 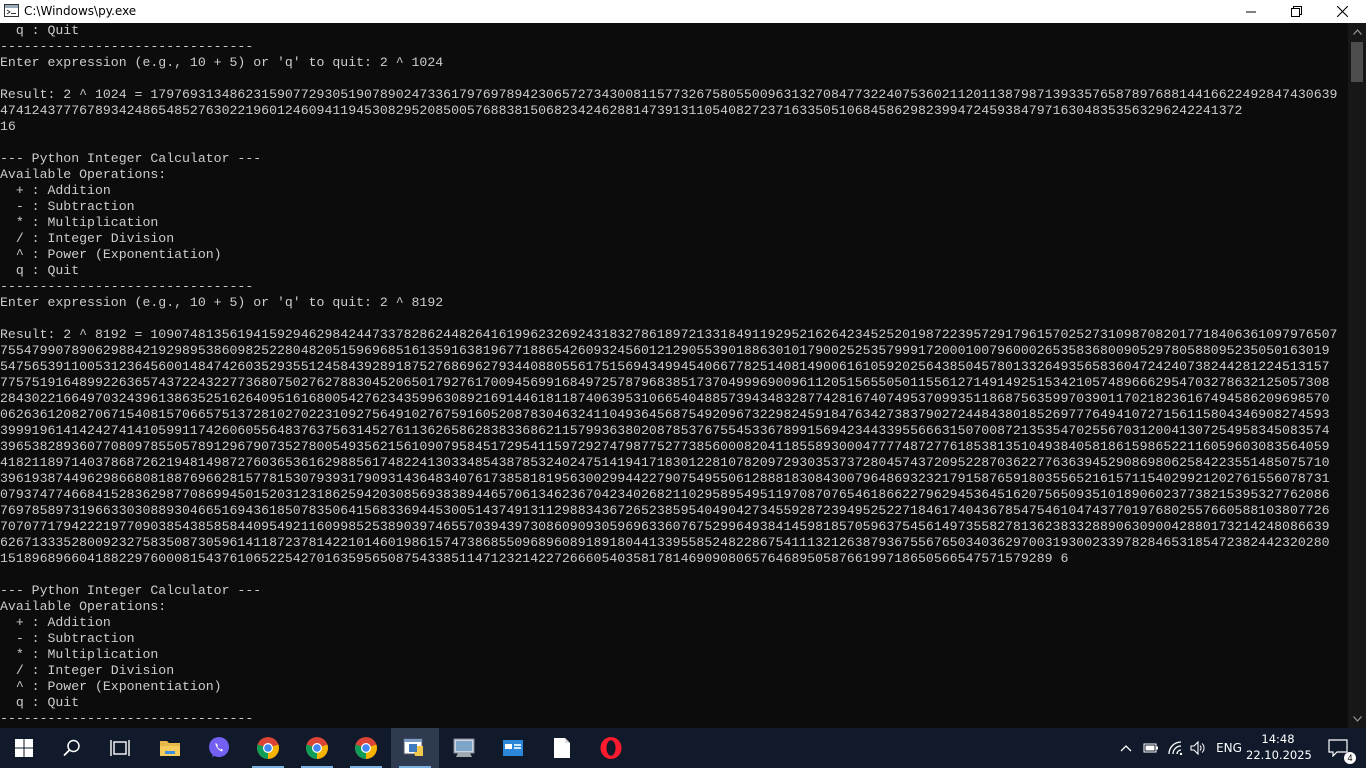 I want to click on volume-tray-button, so click(x=1198, y=748).